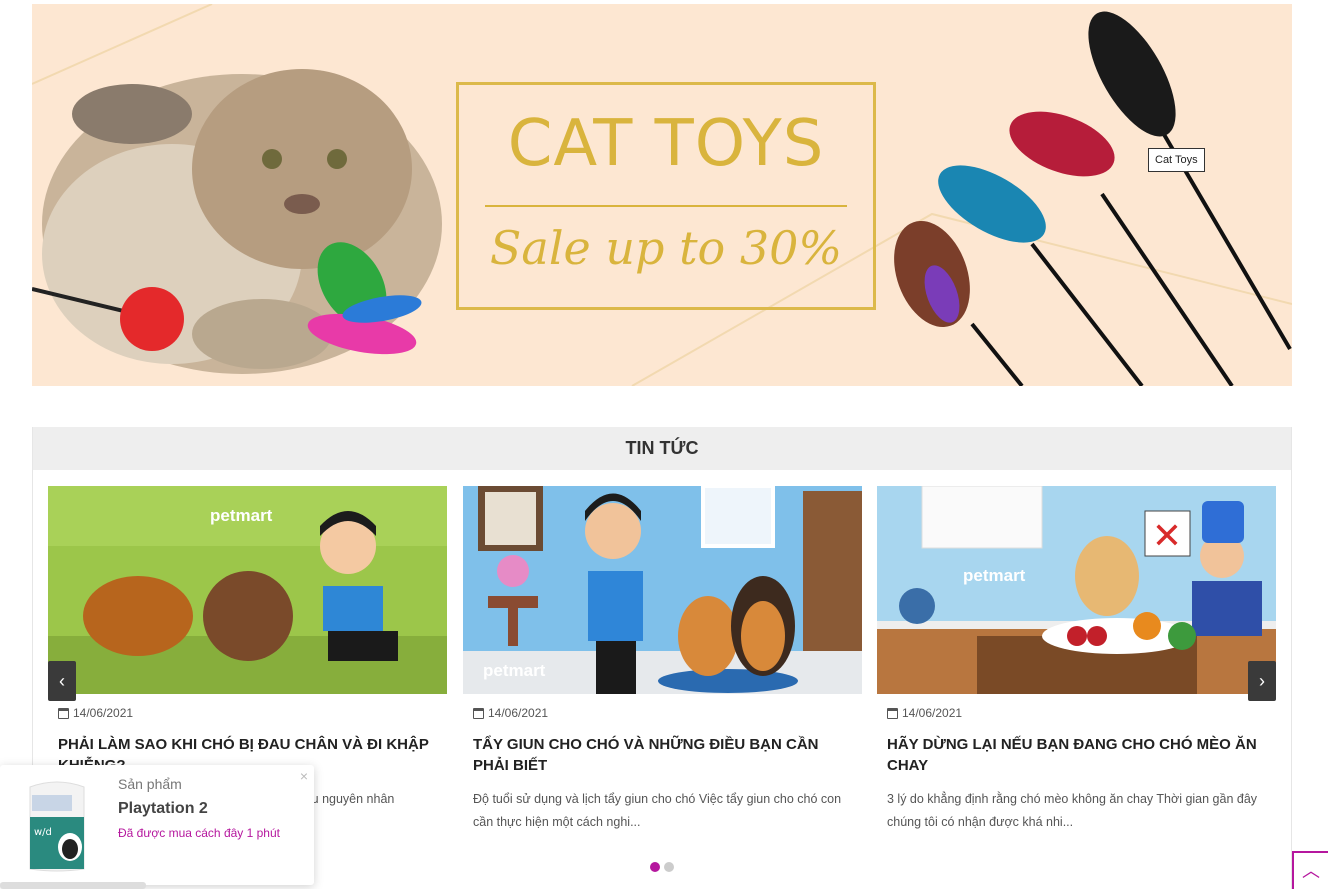 Image resolution: width=1328 pixels, height=889 pixels. What do you see at coordinates (43, 832) in the screenshot?
I see `product-bag-text: w/d` at bounding box center [43, 832].